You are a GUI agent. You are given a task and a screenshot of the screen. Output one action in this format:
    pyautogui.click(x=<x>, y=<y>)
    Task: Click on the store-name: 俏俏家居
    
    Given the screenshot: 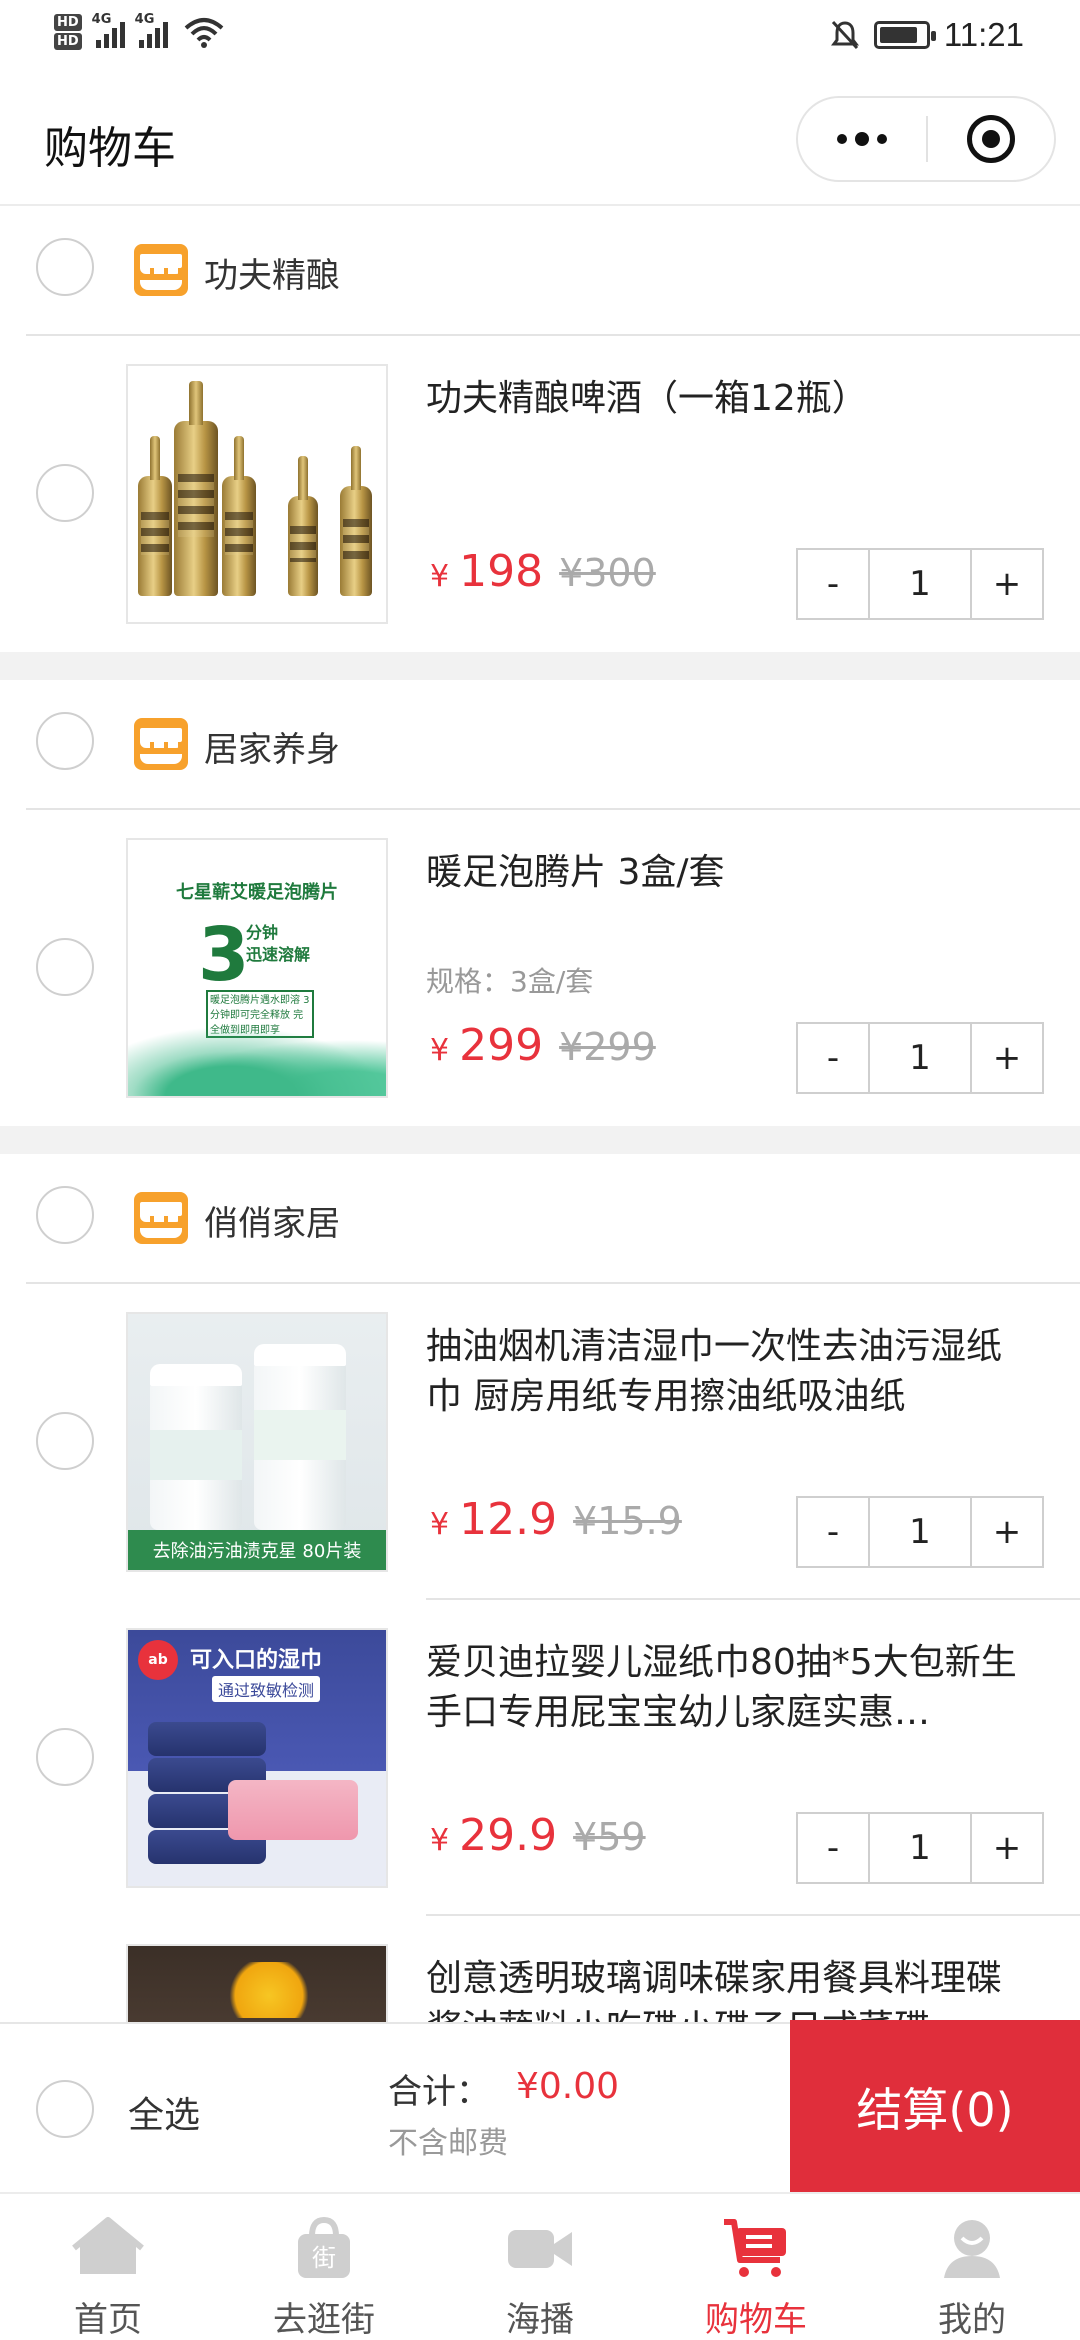 What is the action you would take?
    pyautogui.click(x=272, y=1220)
    